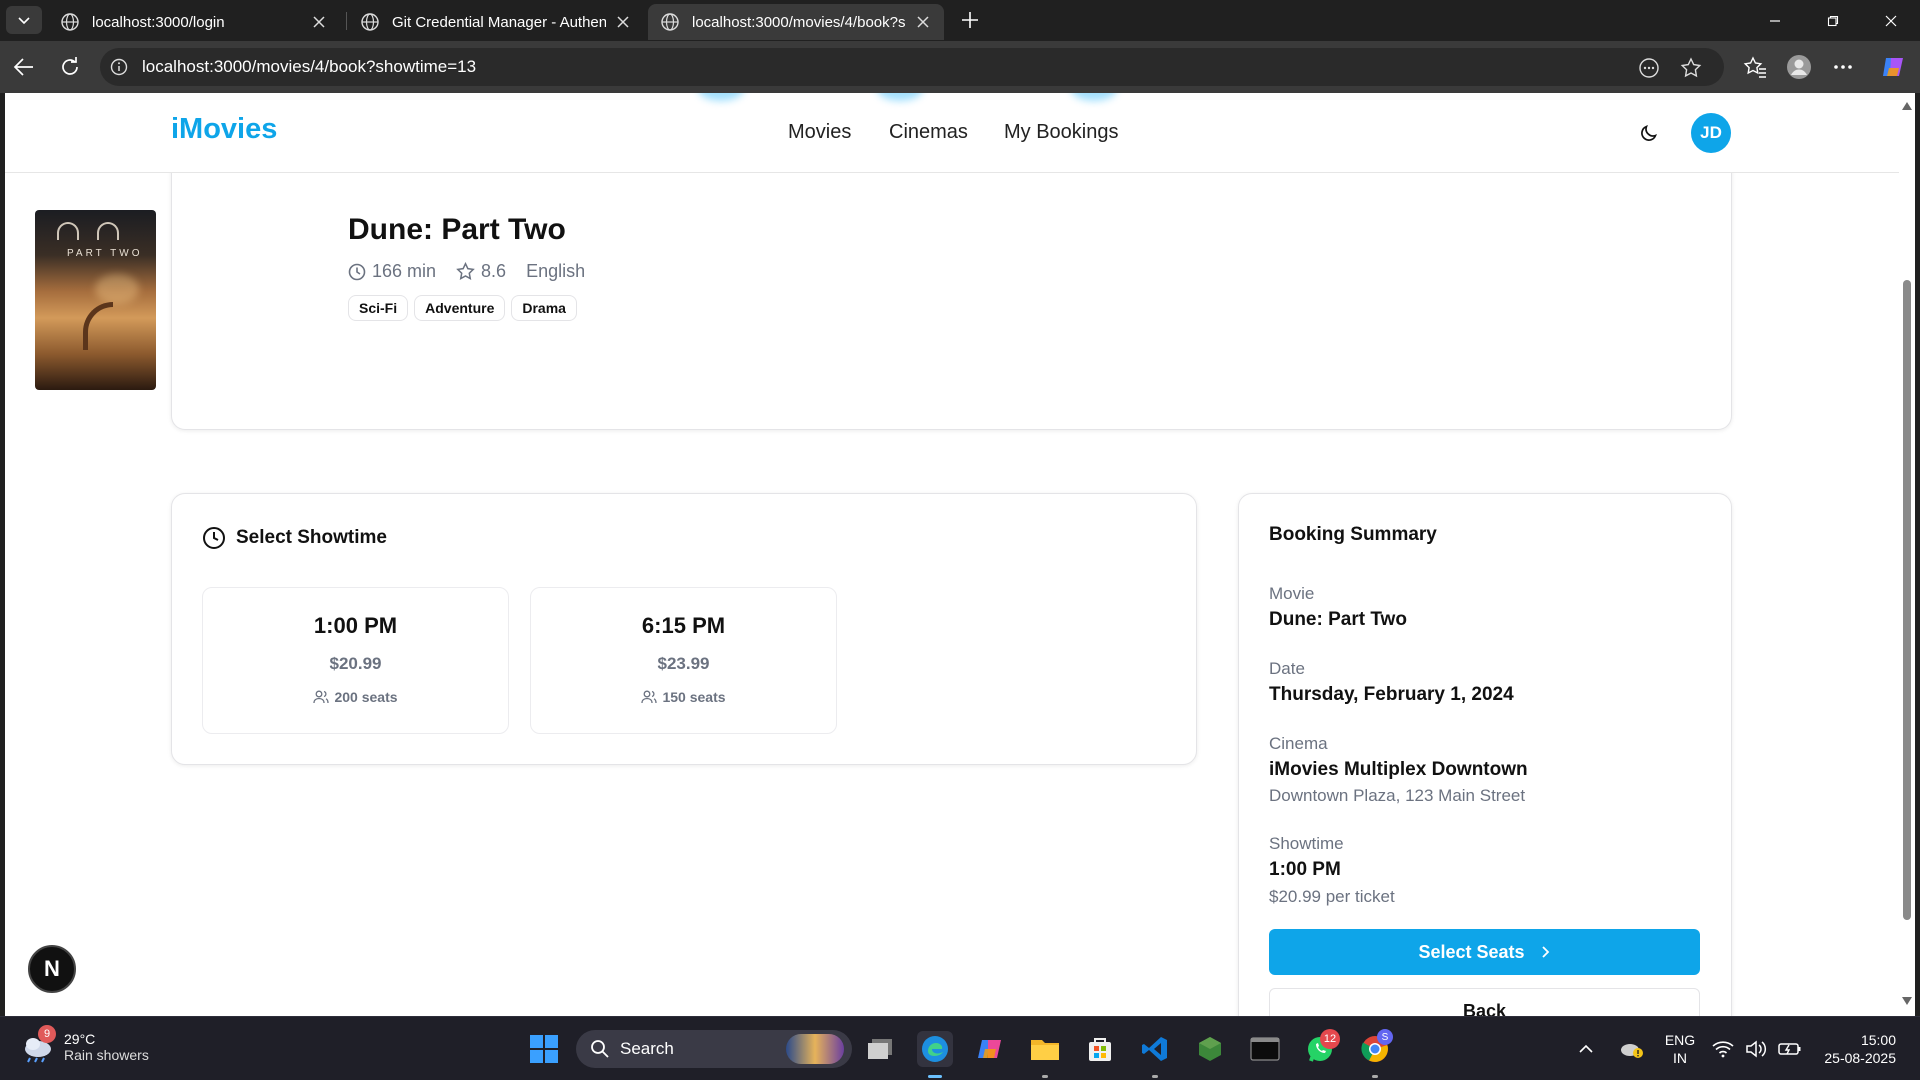 The height and width of the screenshot is (1080, 1920). I want to click on taskbar-terminal, so click(1265, 1049).